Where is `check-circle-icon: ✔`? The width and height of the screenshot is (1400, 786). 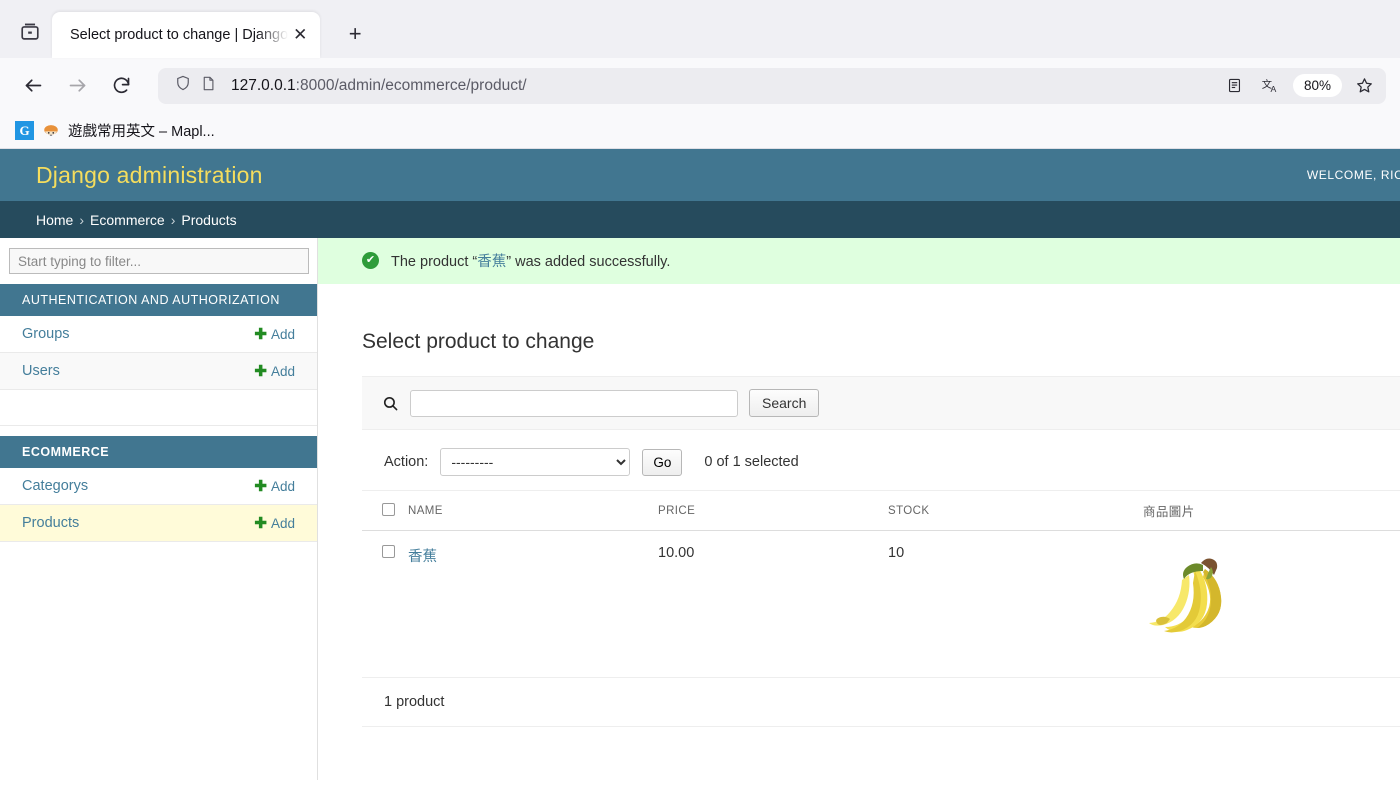
check-circle-icon: ✔ is located at coordinates (370, 260).